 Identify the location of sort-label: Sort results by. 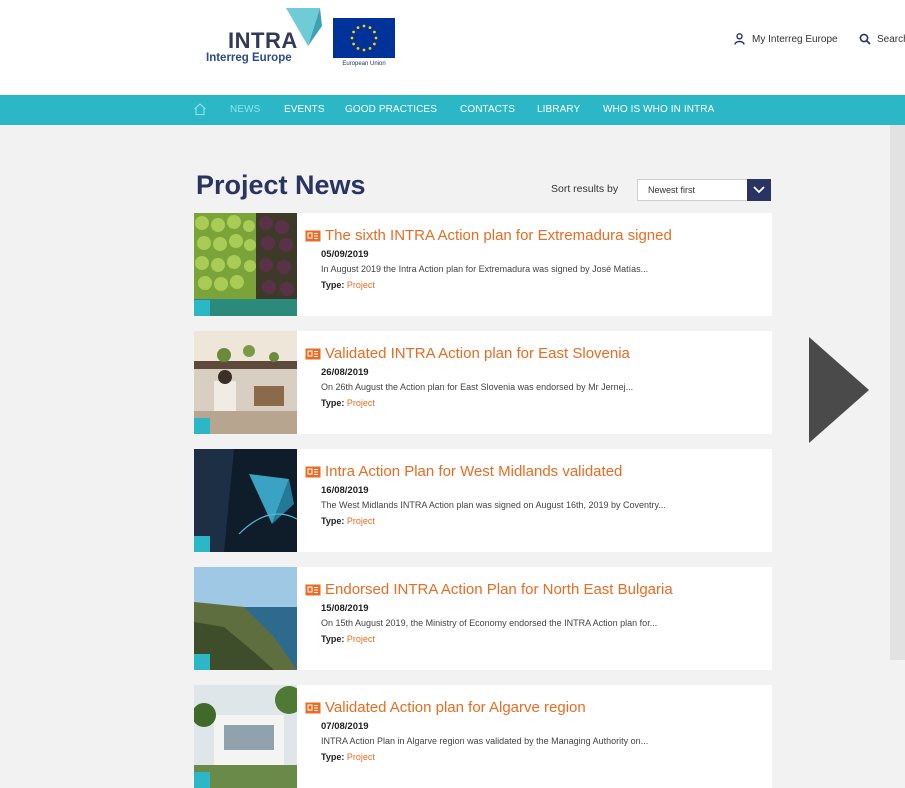
(585, 189).